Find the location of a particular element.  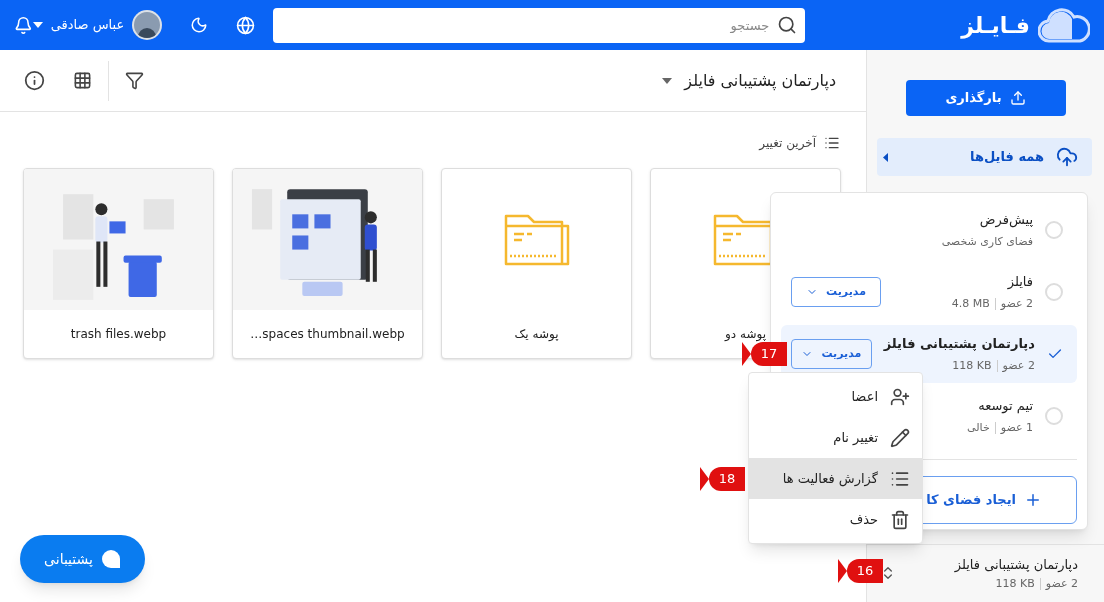

menu-item: گزارش فعالیت ها is located at coordinates (835, 478).